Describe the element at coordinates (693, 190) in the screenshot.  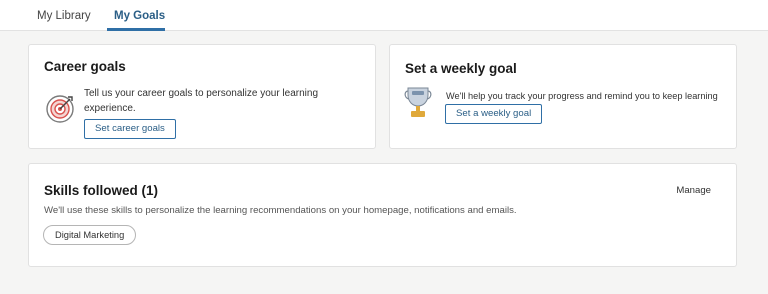
I see `manage-skills-link: Manage` at that location.